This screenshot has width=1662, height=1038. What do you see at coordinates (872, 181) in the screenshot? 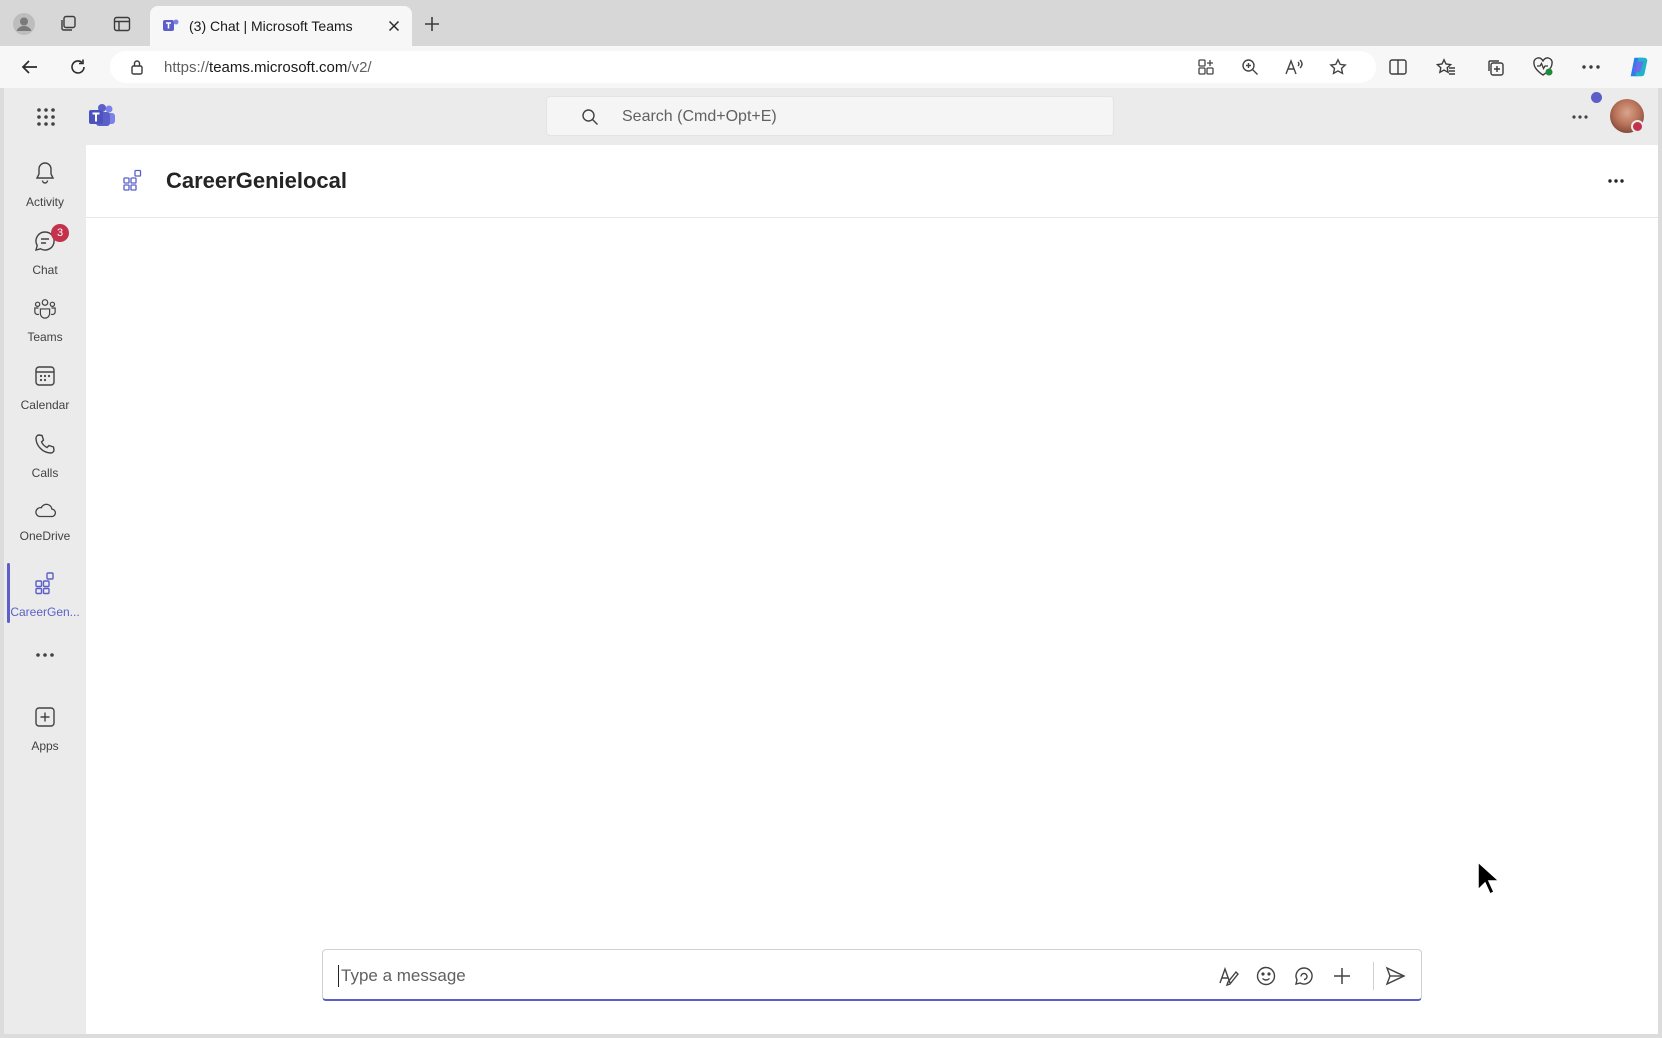
I see `app-header: CareerGenielocal` at bounding box center [872, 181].